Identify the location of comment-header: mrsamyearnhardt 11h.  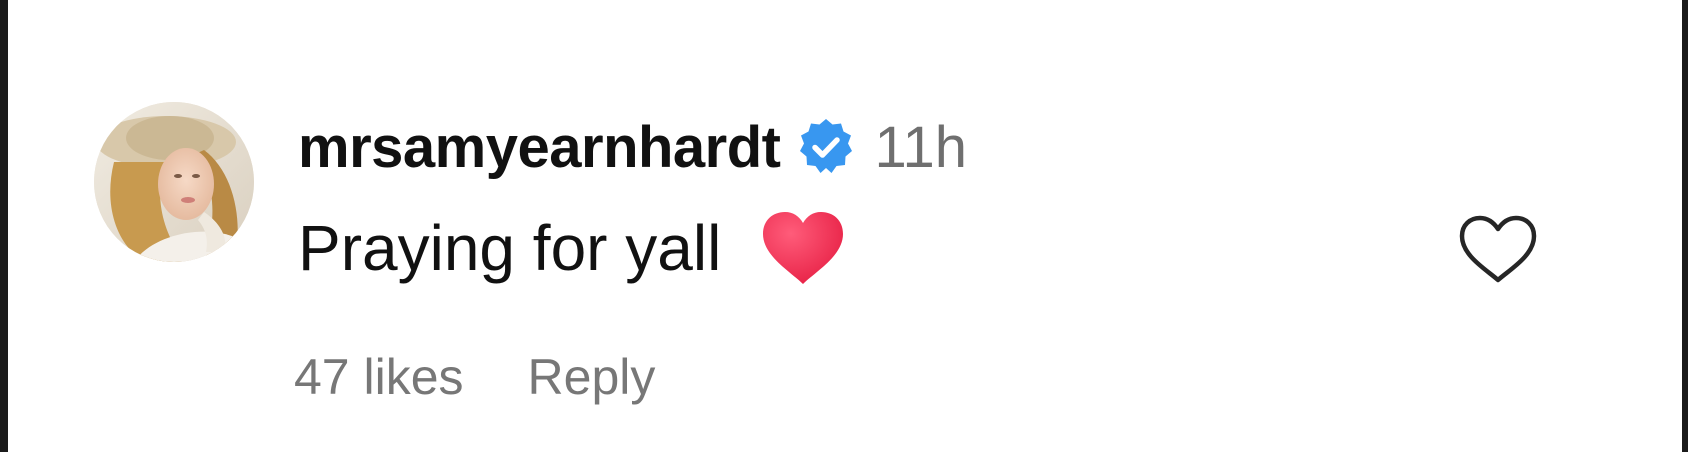
(632, 147).